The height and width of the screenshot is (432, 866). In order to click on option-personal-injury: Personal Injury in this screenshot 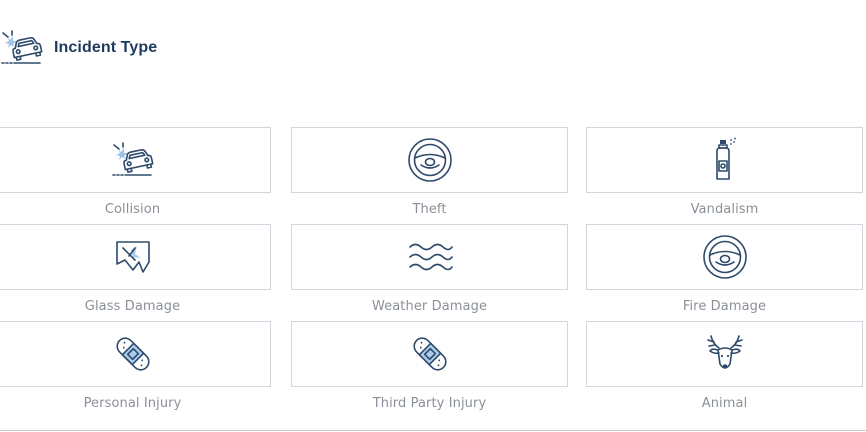, I will do `click(135, 366)`.